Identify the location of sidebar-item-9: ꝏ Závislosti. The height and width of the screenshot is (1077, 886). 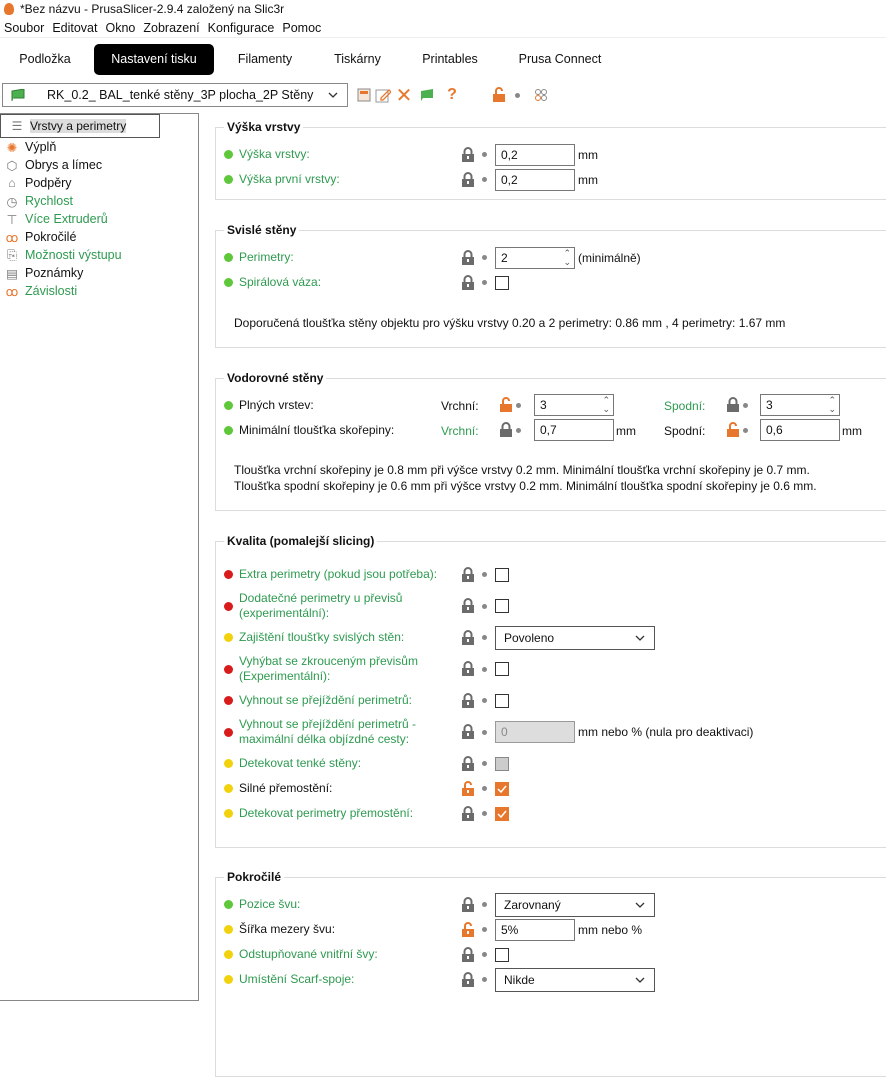
(99, 291).